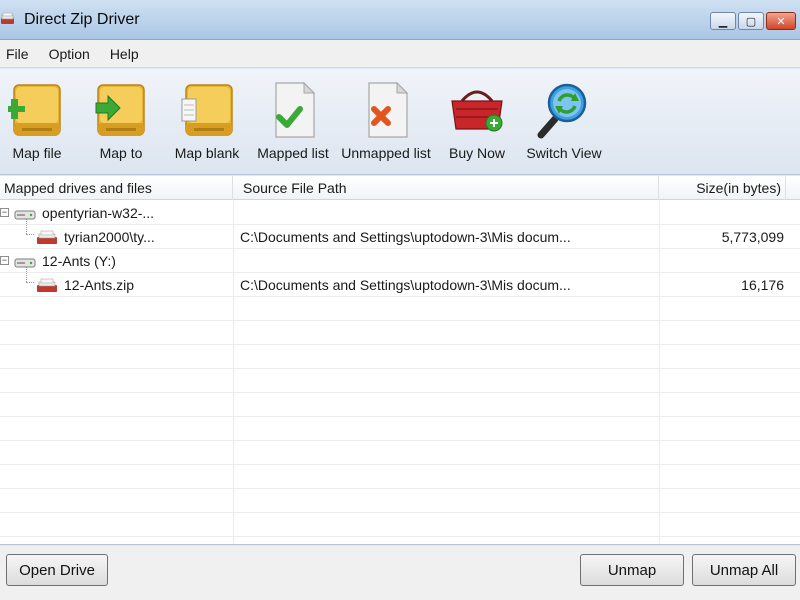 The width and height of the screenshot is (800, 600). Describe the element at coordinates (34, 110) in the screenshot. I see `drive-add-icon` at that location.